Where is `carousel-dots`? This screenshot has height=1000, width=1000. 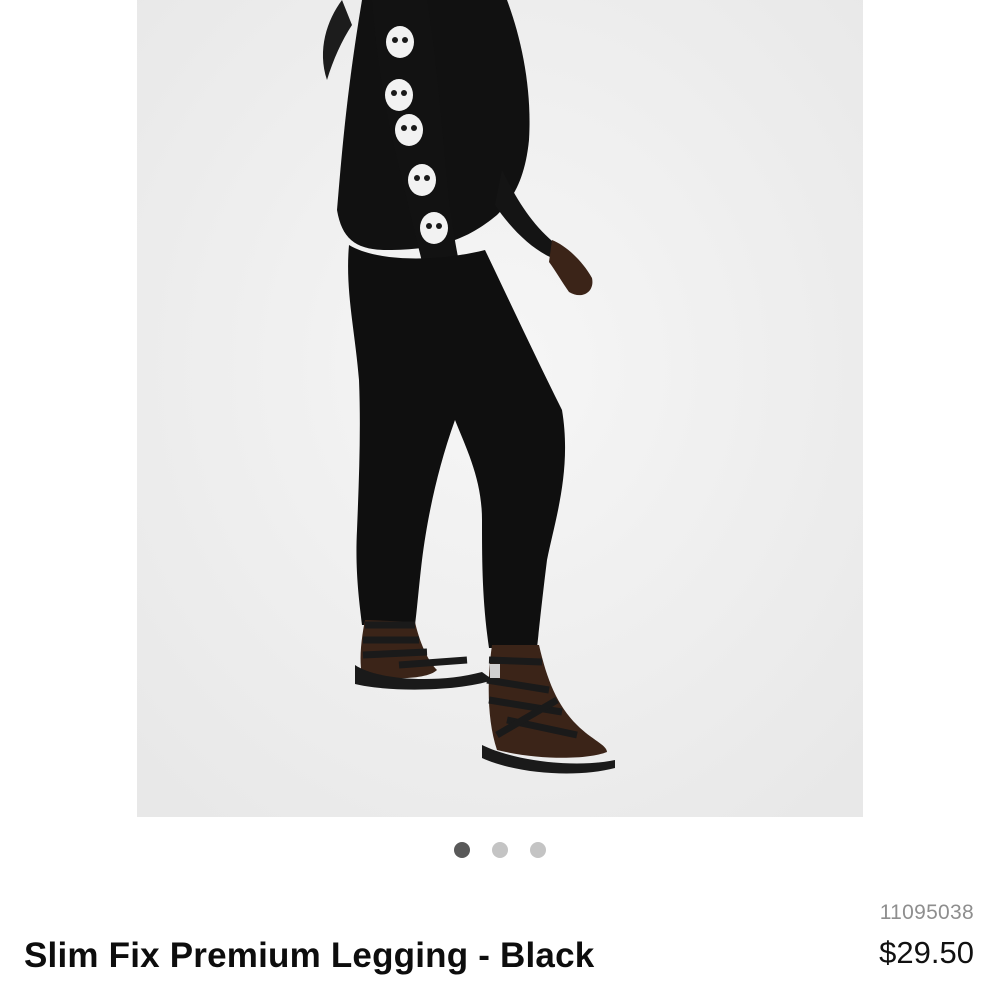
carousel-dots is located at coordinates (500, 850).